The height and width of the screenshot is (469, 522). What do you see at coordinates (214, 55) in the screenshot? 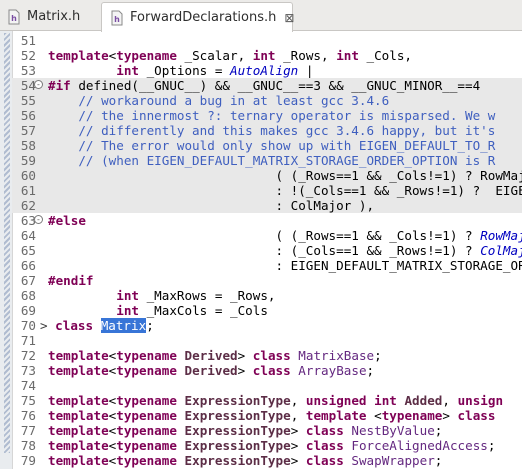
I see `code-token: _Scalar,` at bounding box center [214, 55].